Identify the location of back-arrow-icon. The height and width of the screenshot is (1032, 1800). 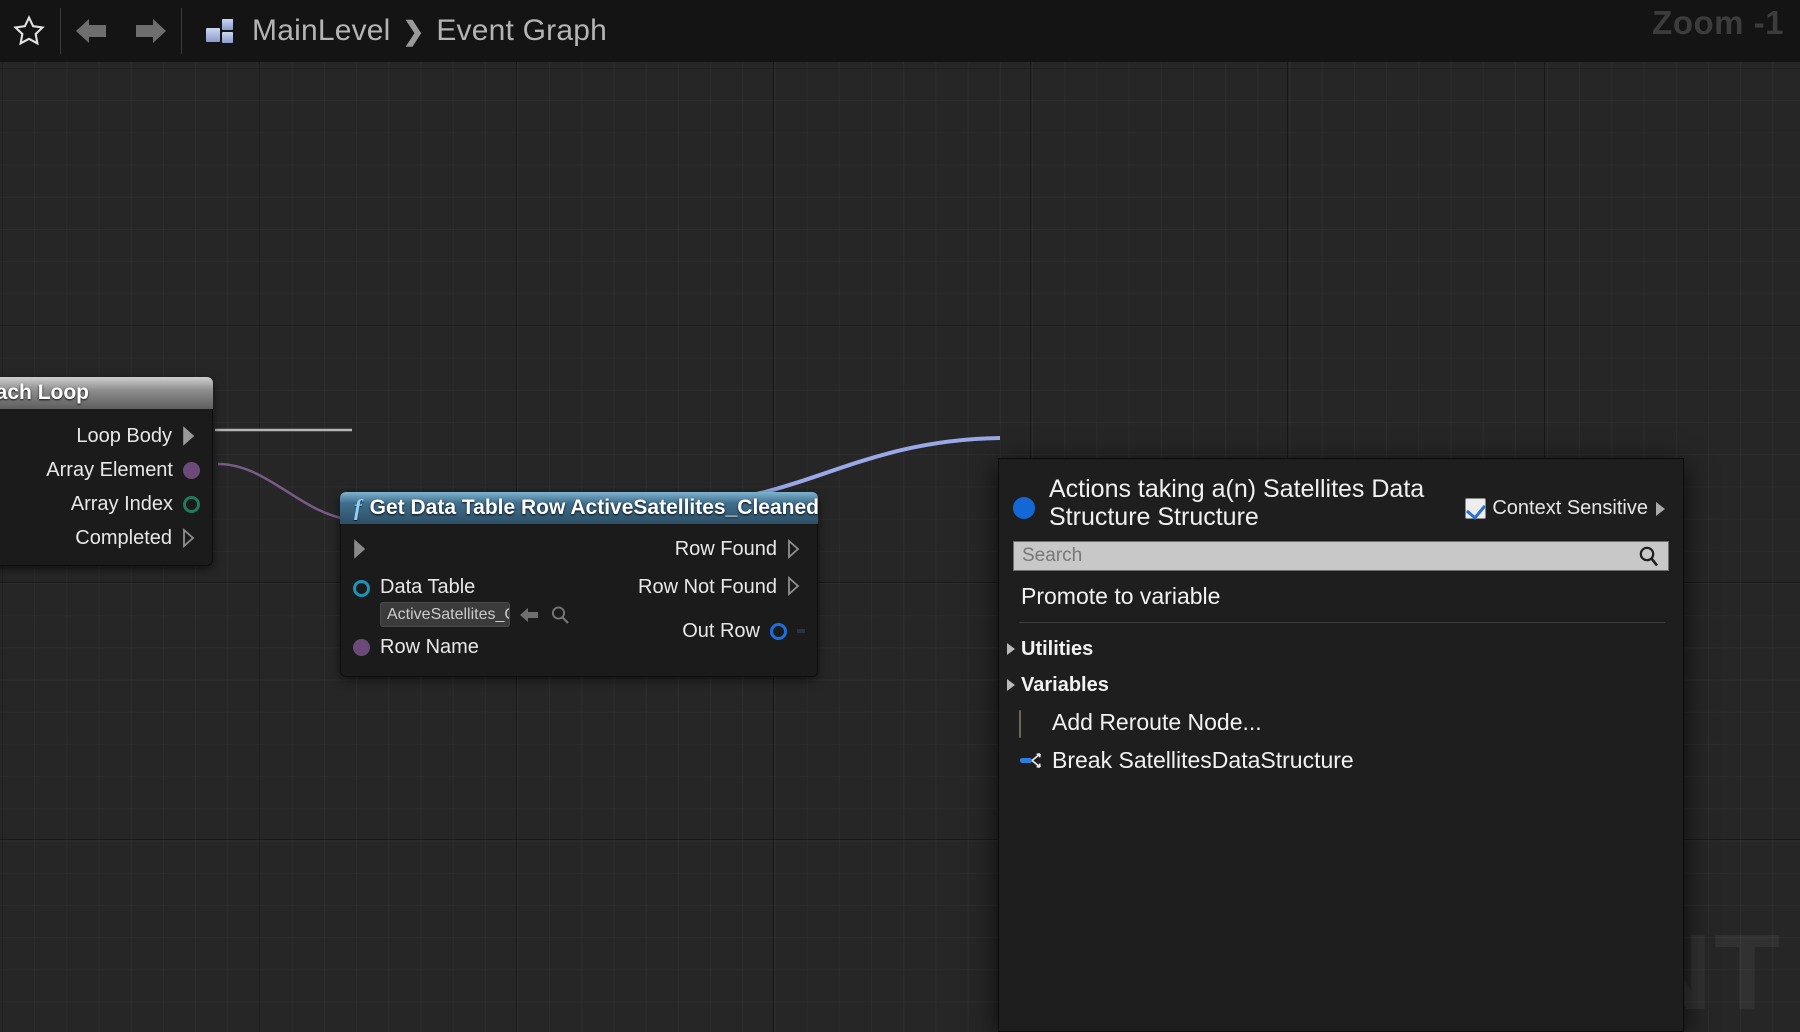
(92, 31).